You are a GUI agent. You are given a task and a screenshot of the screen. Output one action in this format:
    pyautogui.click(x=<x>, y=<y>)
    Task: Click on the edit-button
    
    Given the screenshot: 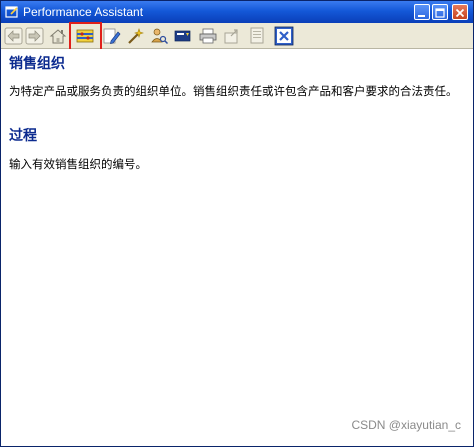 What is the action you would take?
    pyautogui.click(x=112, y=36)
    